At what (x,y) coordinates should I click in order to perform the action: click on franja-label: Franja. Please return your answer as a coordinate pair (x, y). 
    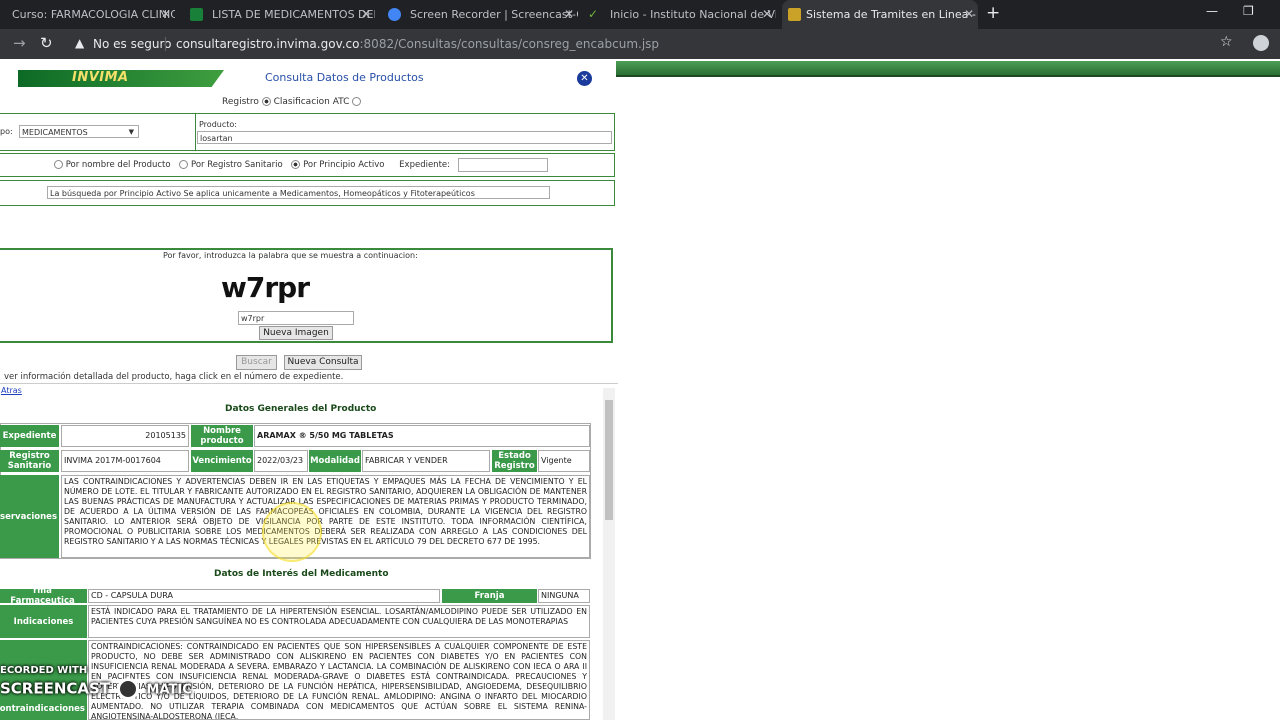
    Looking at the image, I should click on (489, 596).